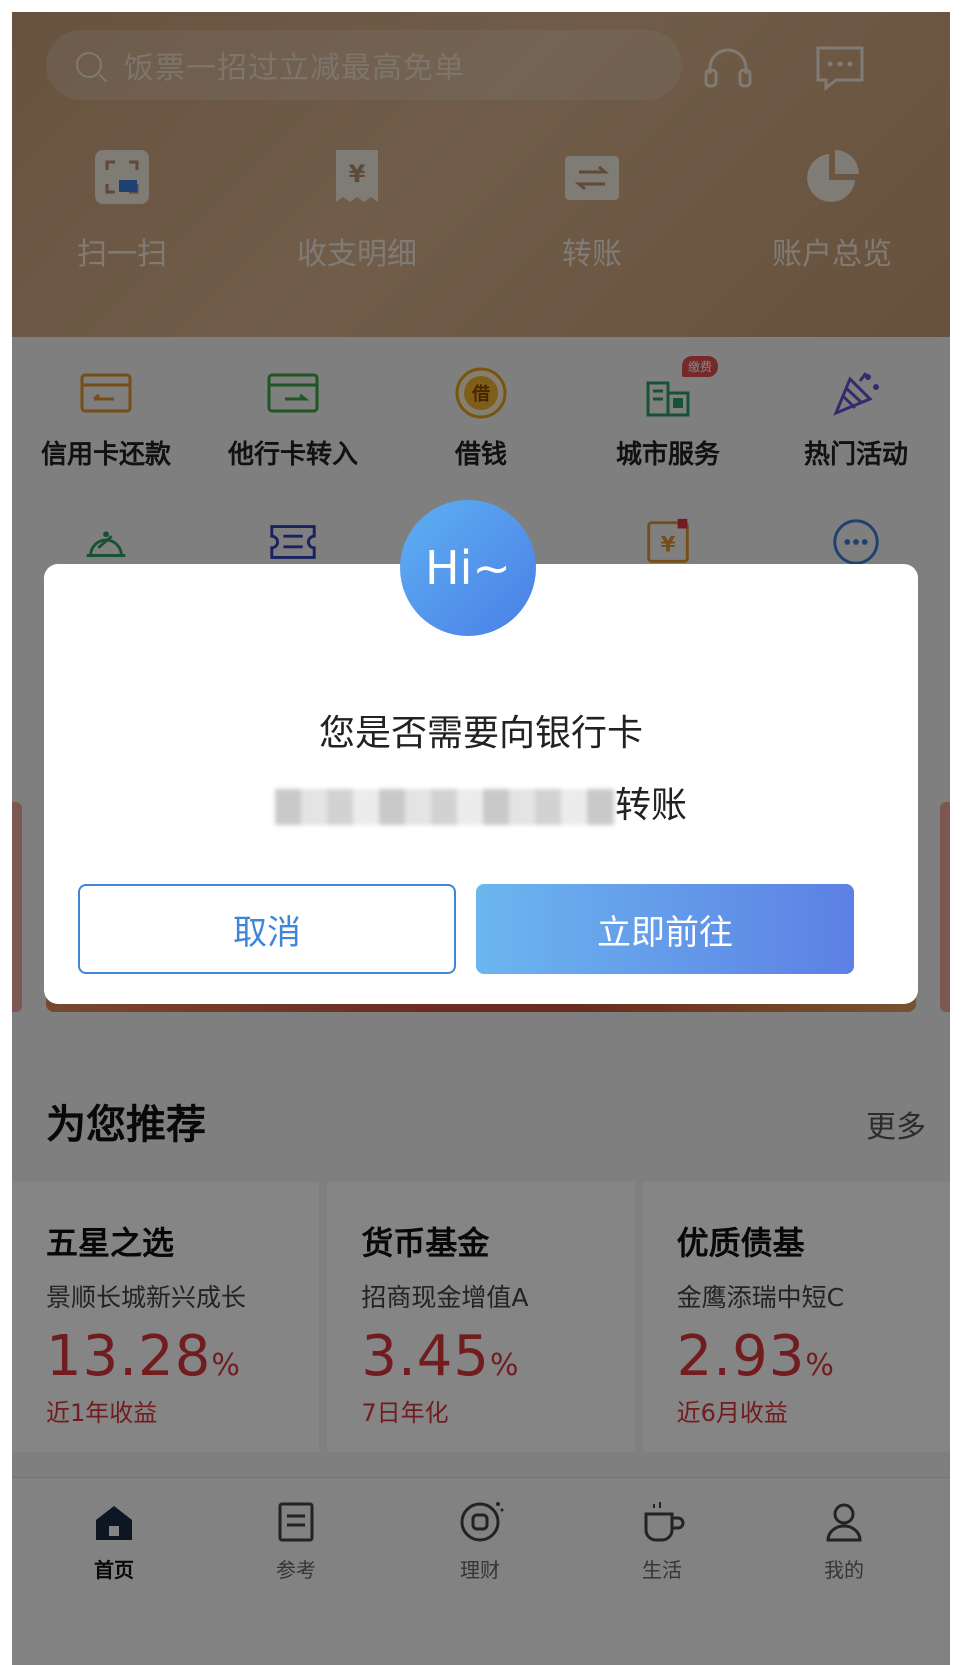 The image size is (962, 1665). Describe the element at coordinates (267, 929) in the screenshot. I see `cancel-button: 取消` at that location.